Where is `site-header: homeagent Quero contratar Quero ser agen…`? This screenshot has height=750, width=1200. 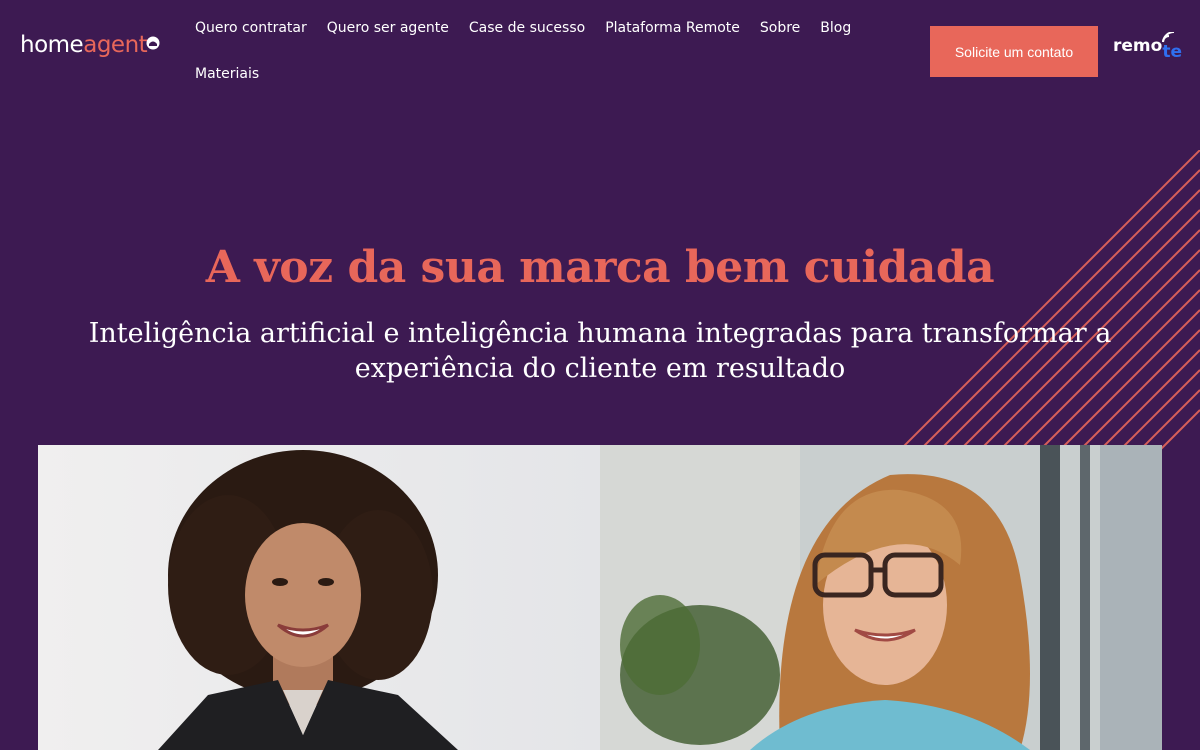 site-header: homeagent Quero contratar Quero ser agen… is located at coordinates (600, 50).